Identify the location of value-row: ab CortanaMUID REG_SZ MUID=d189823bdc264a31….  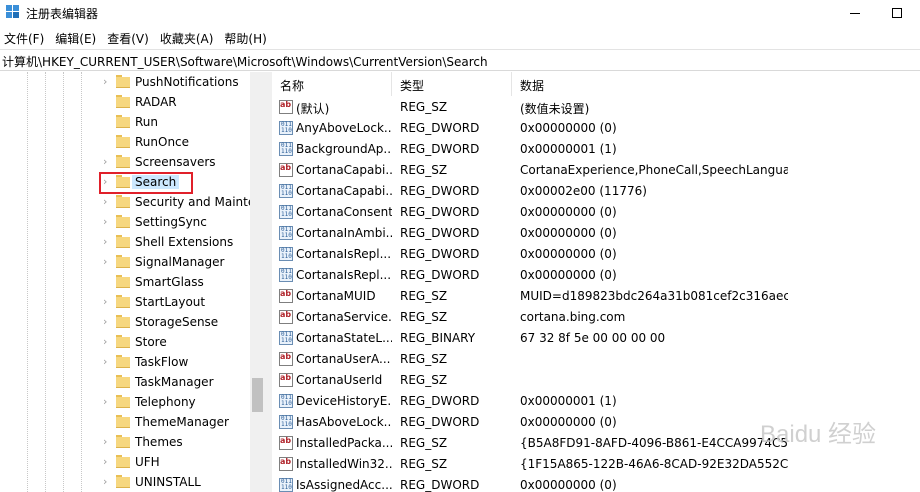
(596, 296).